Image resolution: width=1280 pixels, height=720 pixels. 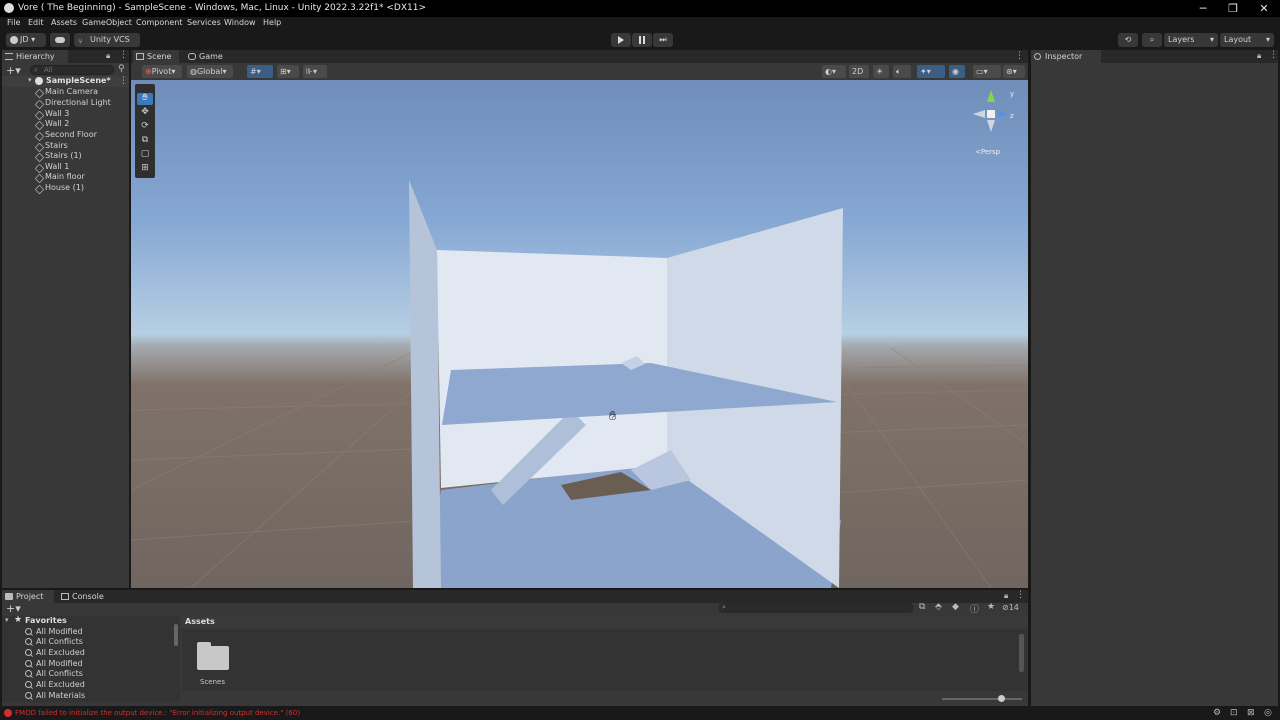 What do you see at coordinates (992, 122) in the screenshot?
I see `orientation-gizmo: y z <Persp` at bounding box center [992, 122].